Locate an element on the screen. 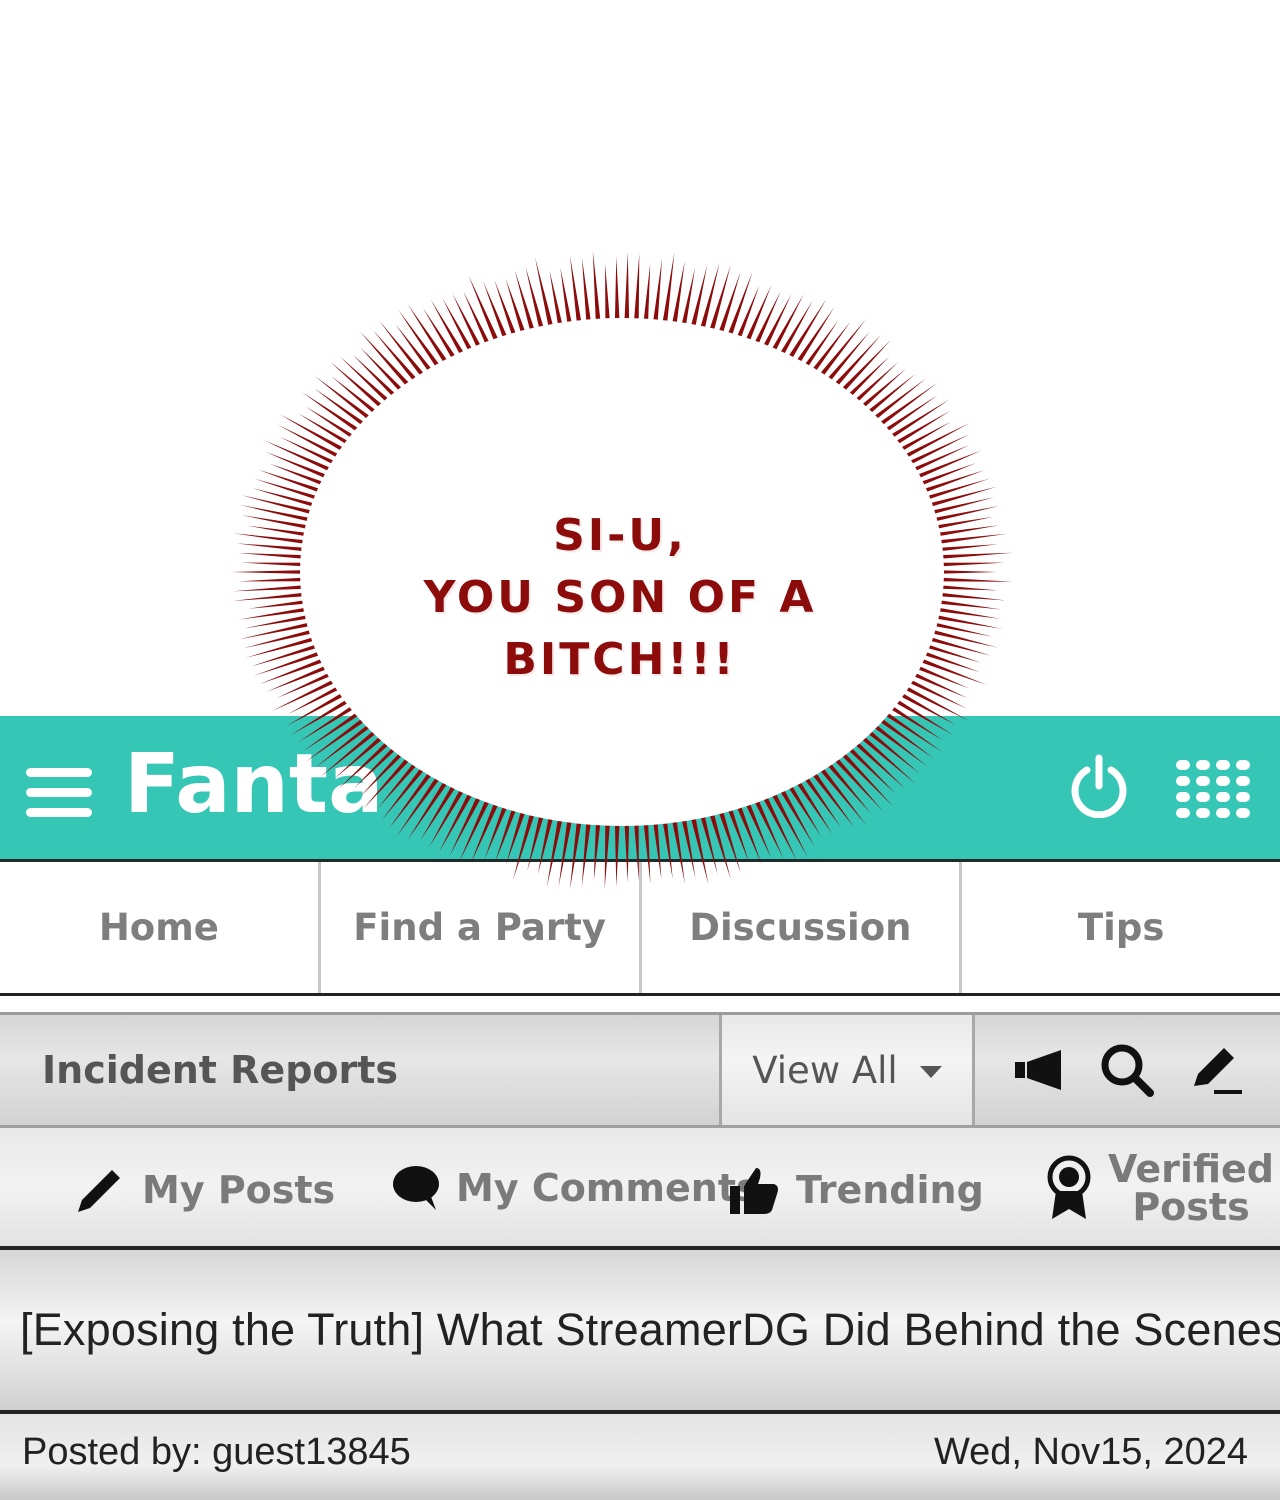 This screenshot has width=1280, height=1500. shout-text: SI-U, YOU SON OF A BITCH!!! is located at coordinates (620, 598).